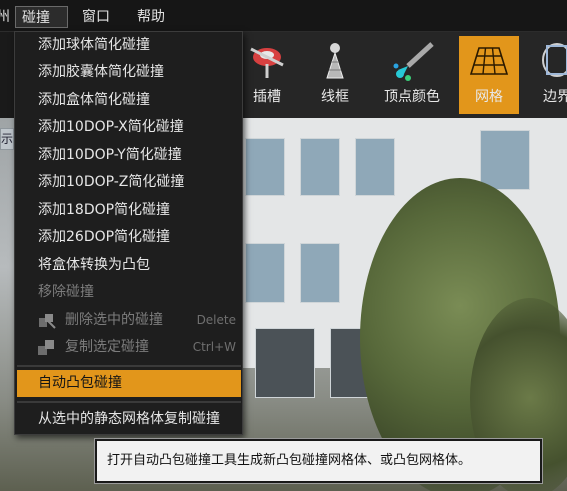  I want to click on viewport-toolbar: 插槽 线框 顶点颜色 网格 边界, so click(403, 75).